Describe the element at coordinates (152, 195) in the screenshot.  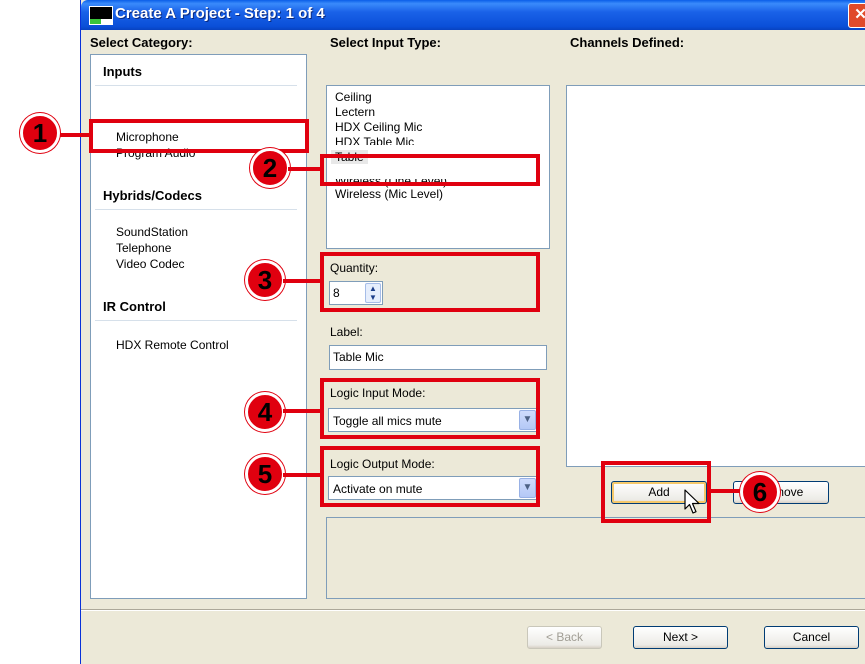
I see `hybrids-group-label: Hybrids/Codecs` at that location.